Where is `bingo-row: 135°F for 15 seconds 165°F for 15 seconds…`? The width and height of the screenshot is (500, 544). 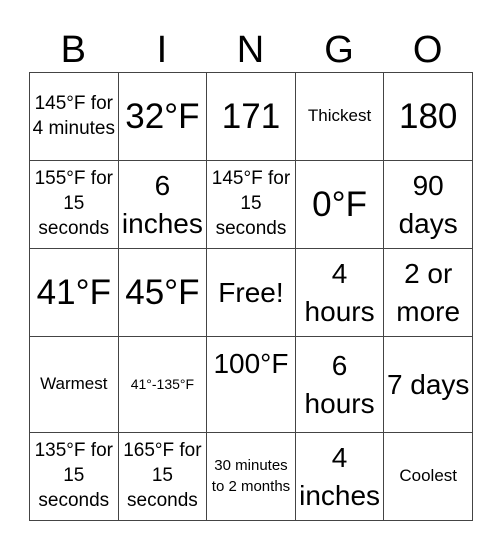
bingo-row: 135°F for 15 seconds 165°F for 15 seconds… is located at coordinates (251, 476).